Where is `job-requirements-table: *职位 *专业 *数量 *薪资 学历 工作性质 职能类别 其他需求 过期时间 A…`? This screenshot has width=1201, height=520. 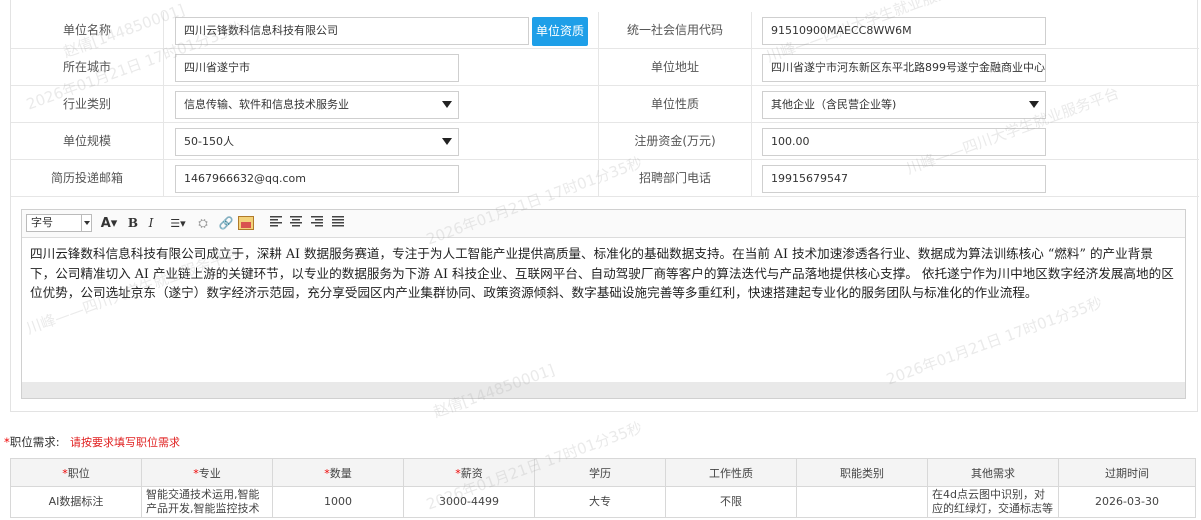
job-requirements-table: *职位 *专业 *数量 *薪资 学历 工作性质 职能类别 其他需求 过期时间 A… is located at coordinates (603, 488).